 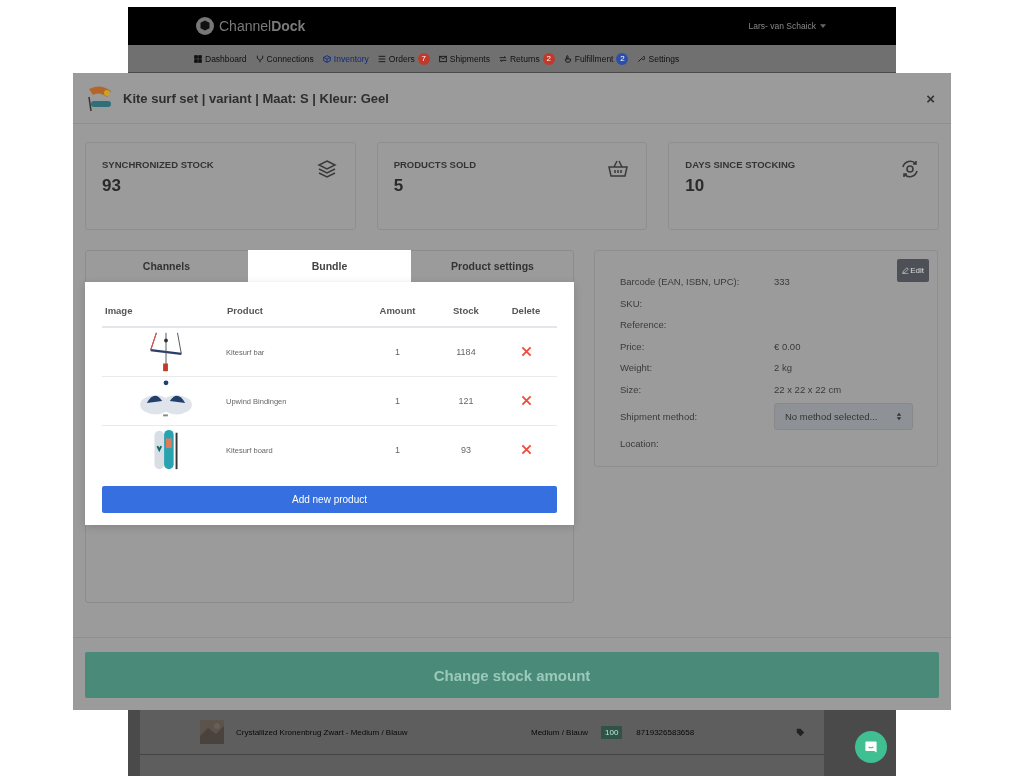 I want to click on nav-item: Settings, so click(x=658, y=58).